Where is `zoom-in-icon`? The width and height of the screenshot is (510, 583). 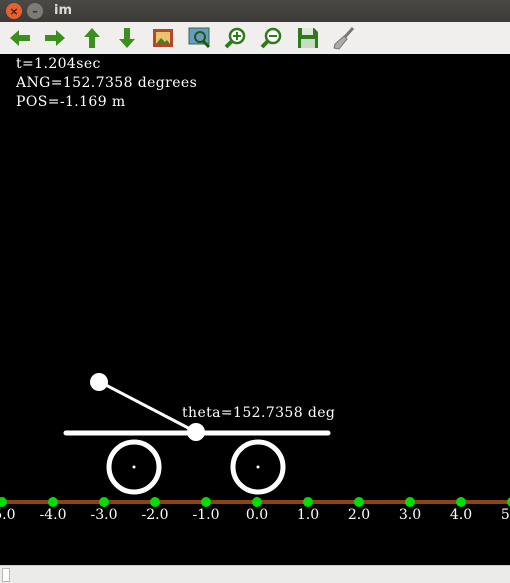 zoom-in-icon is located at coordinates (235, 38).